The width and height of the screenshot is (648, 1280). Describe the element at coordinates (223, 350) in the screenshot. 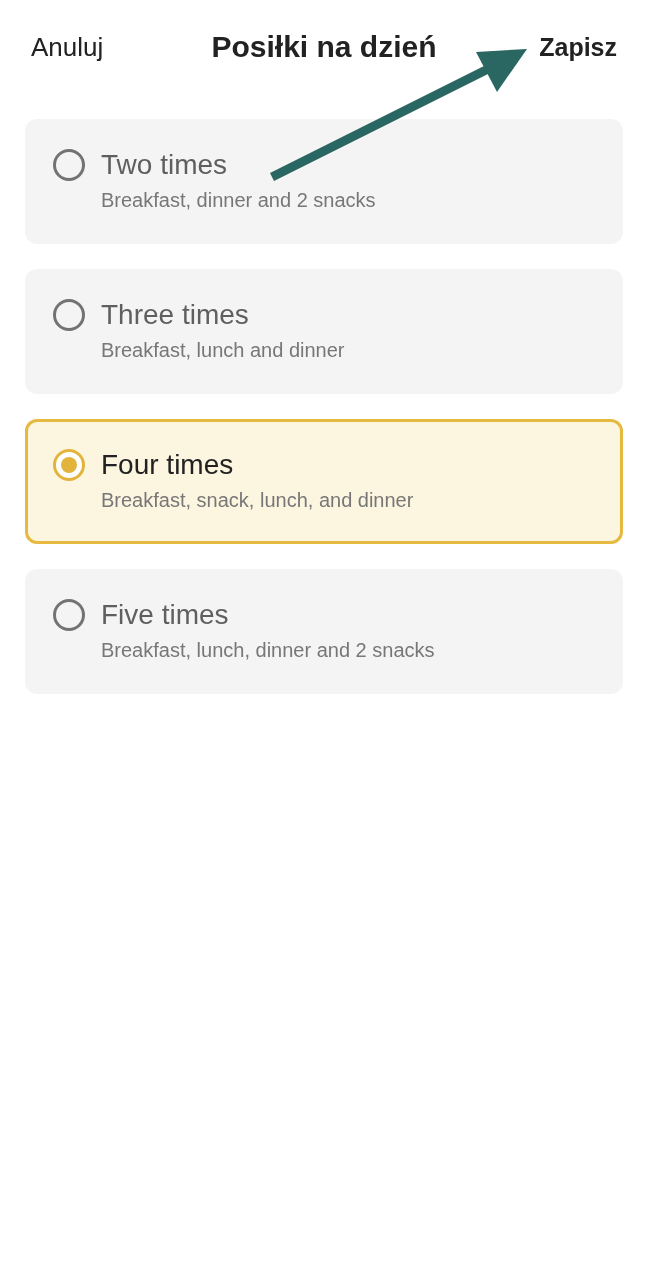

I see `option-description: Breakfast, lunch and dinner` at that location.